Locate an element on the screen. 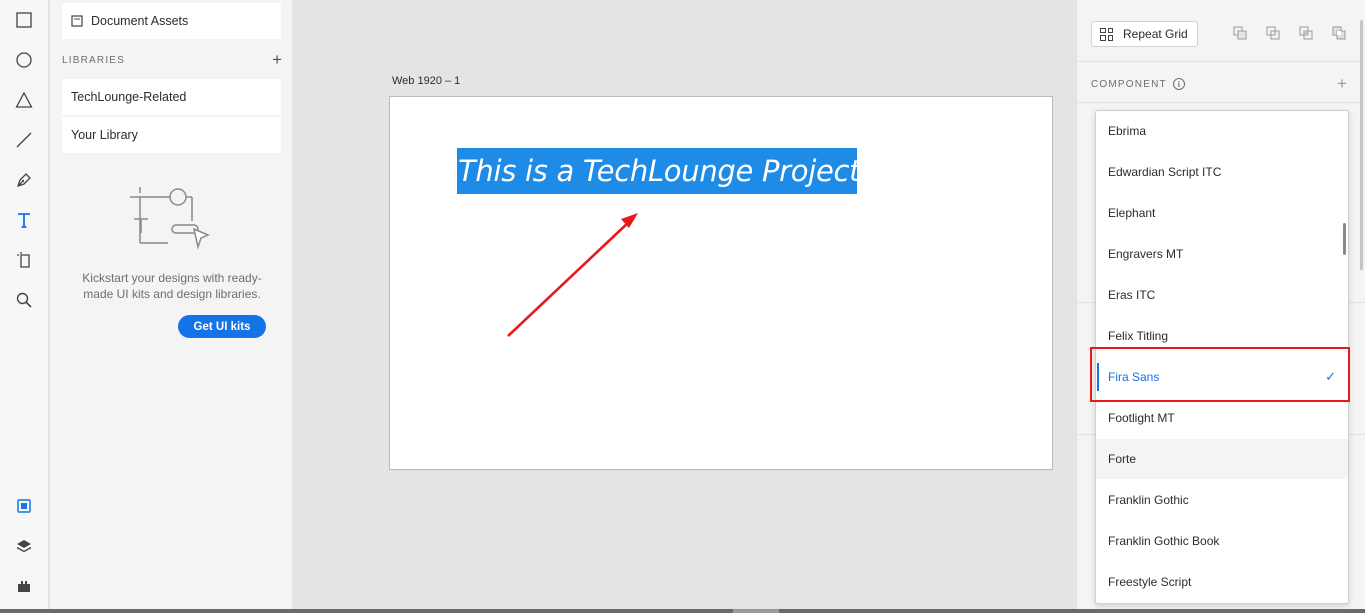 This screenshot has height=613, width=1365. annotation-highlight-box is located at coordinates (1220, 374).